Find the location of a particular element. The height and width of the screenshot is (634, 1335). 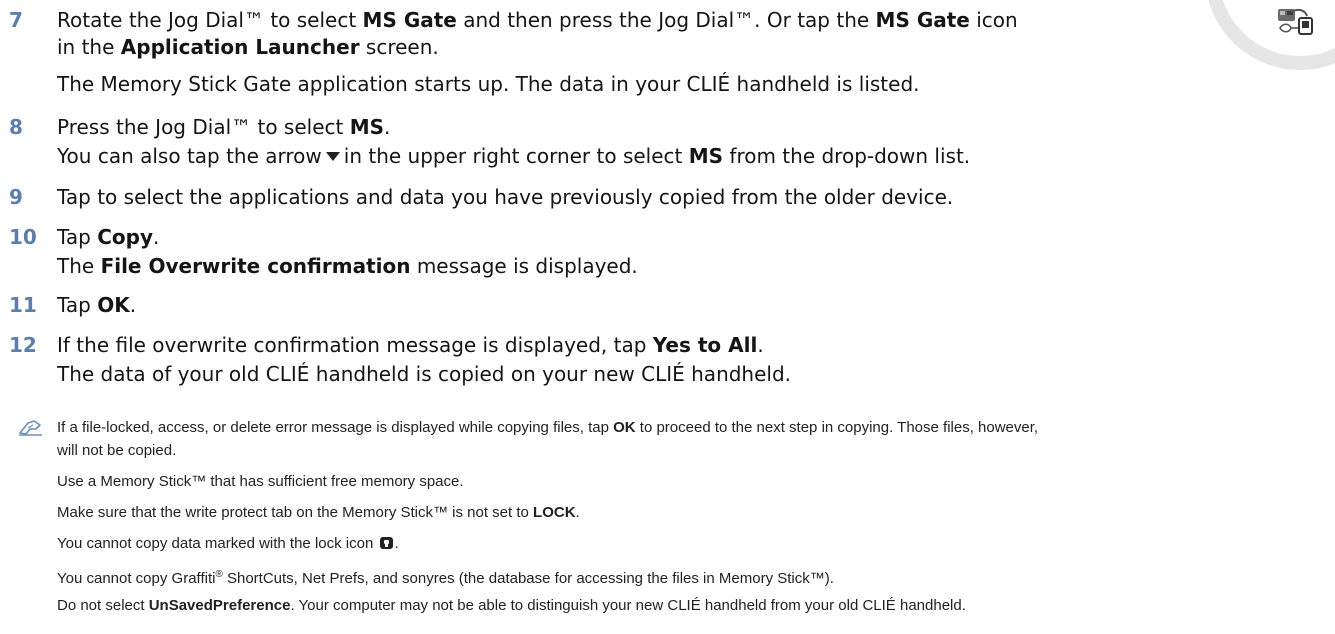

step-number: 8 is located at coordinates (16, 127).